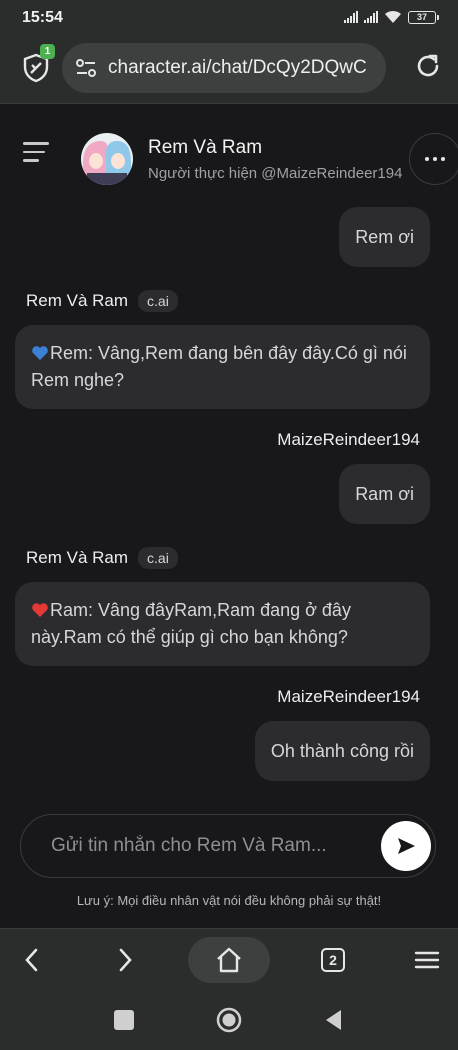 This screenshot has height=1050, width=458. I want to click on chevron-left-icon, so click(31, 960).